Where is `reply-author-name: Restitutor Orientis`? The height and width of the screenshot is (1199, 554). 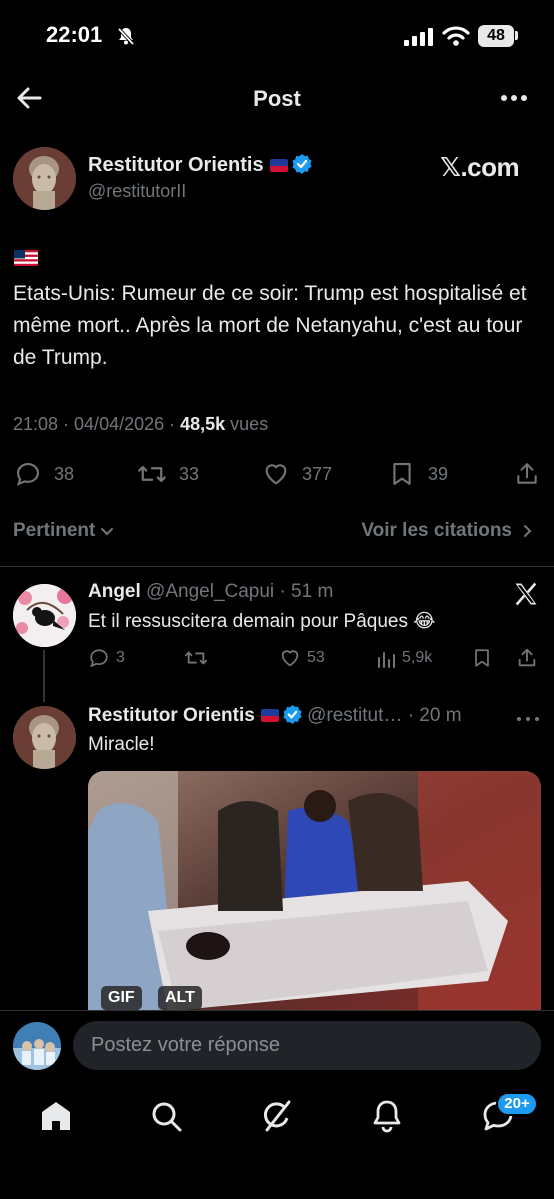 reply-author-name: Restitutor Orientis is located at coordinates (171, 715).